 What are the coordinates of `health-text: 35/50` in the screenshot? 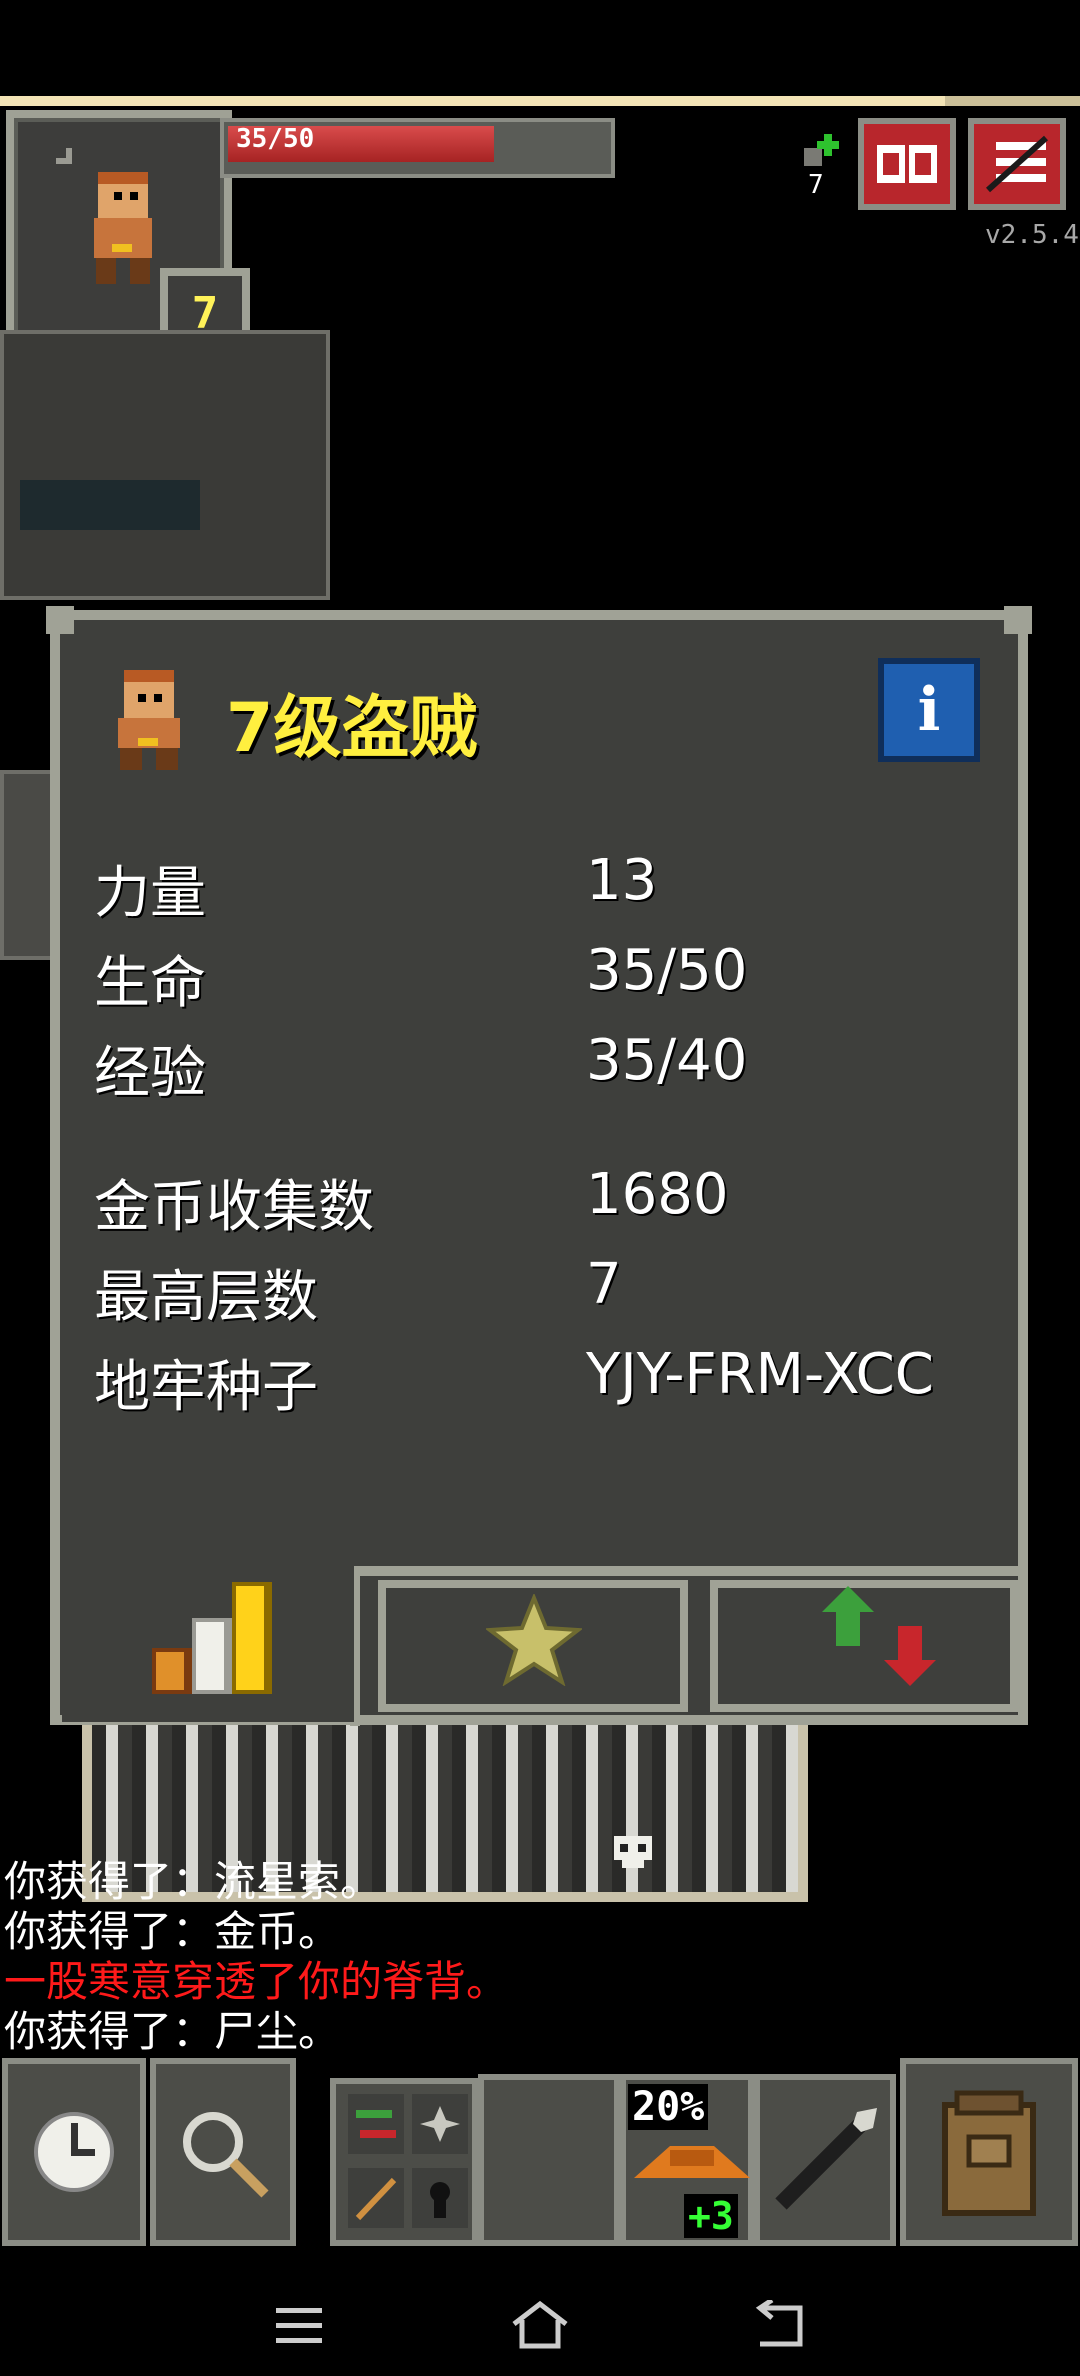 It's located at (275, 139).